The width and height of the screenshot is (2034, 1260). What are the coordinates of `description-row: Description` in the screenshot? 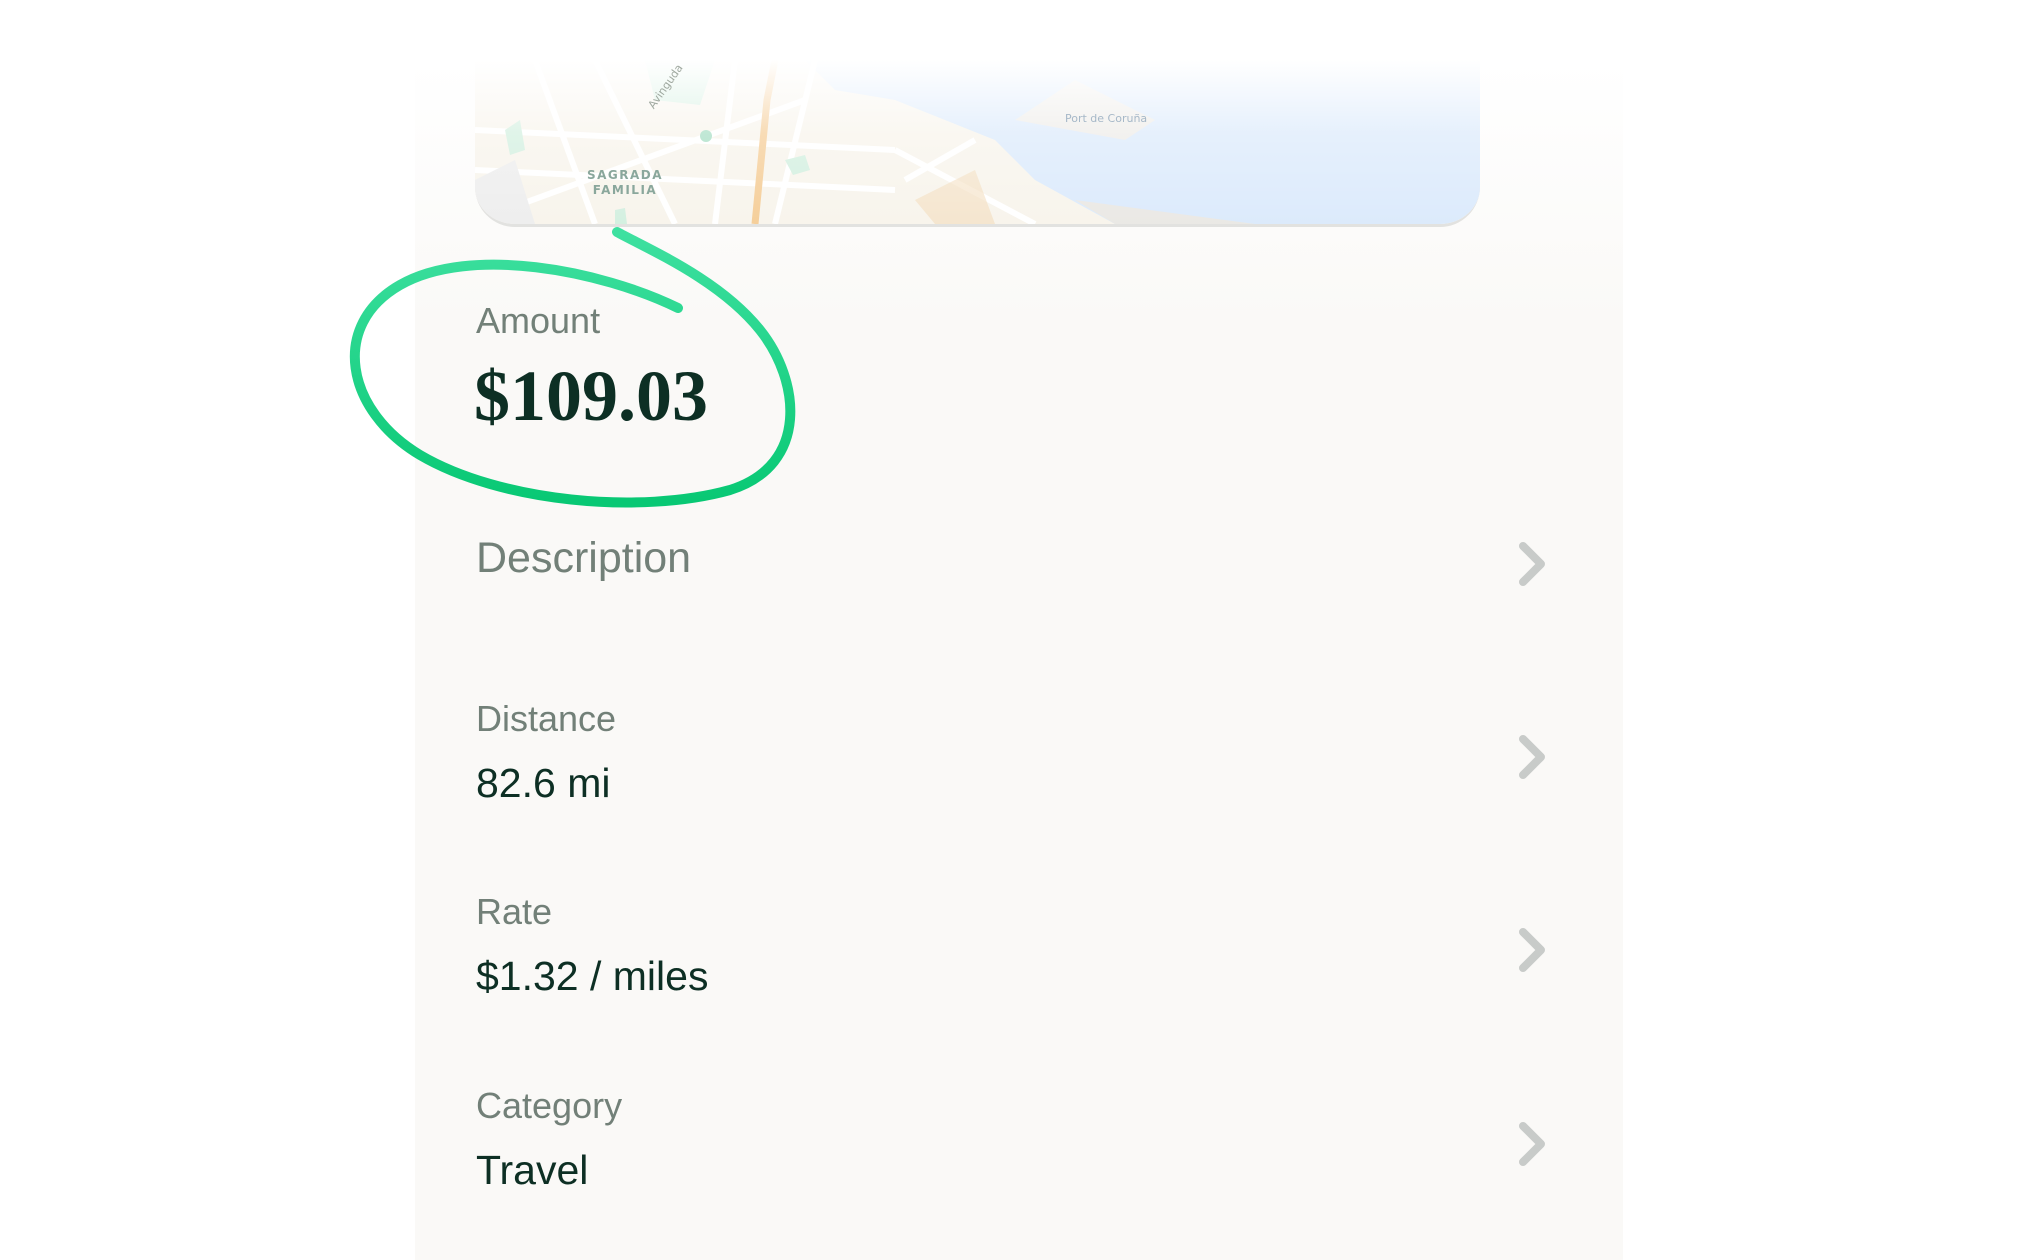 It's located at (583, 558).